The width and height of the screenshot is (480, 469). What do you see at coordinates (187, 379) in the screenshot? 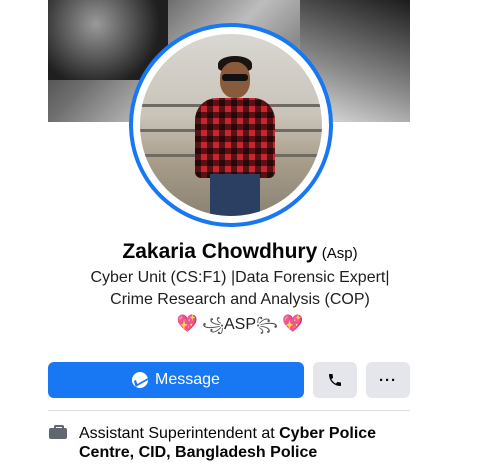
I see `message-button-label: Message` at bounding box center [187, 379].